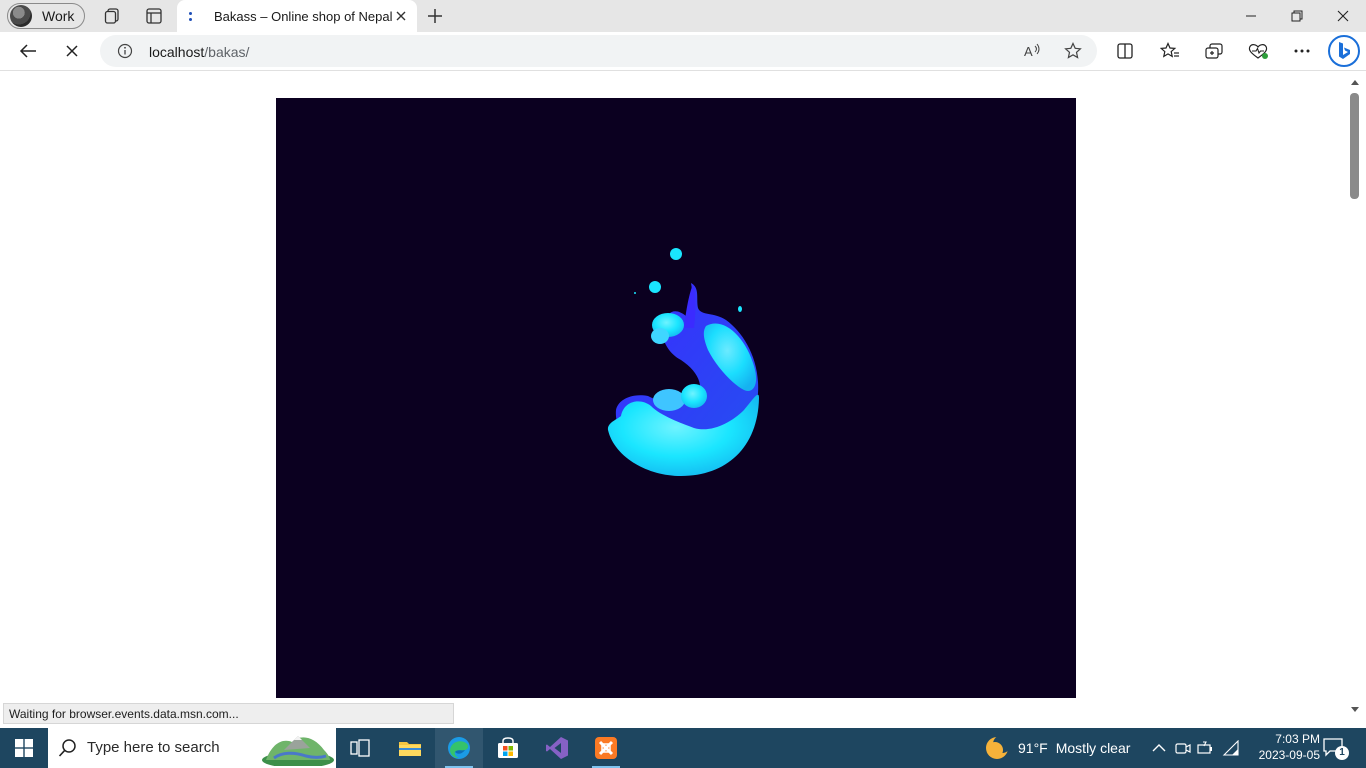  I want to click on tab-title: Bakass – Online shop of Nepal, so click(303, 16).